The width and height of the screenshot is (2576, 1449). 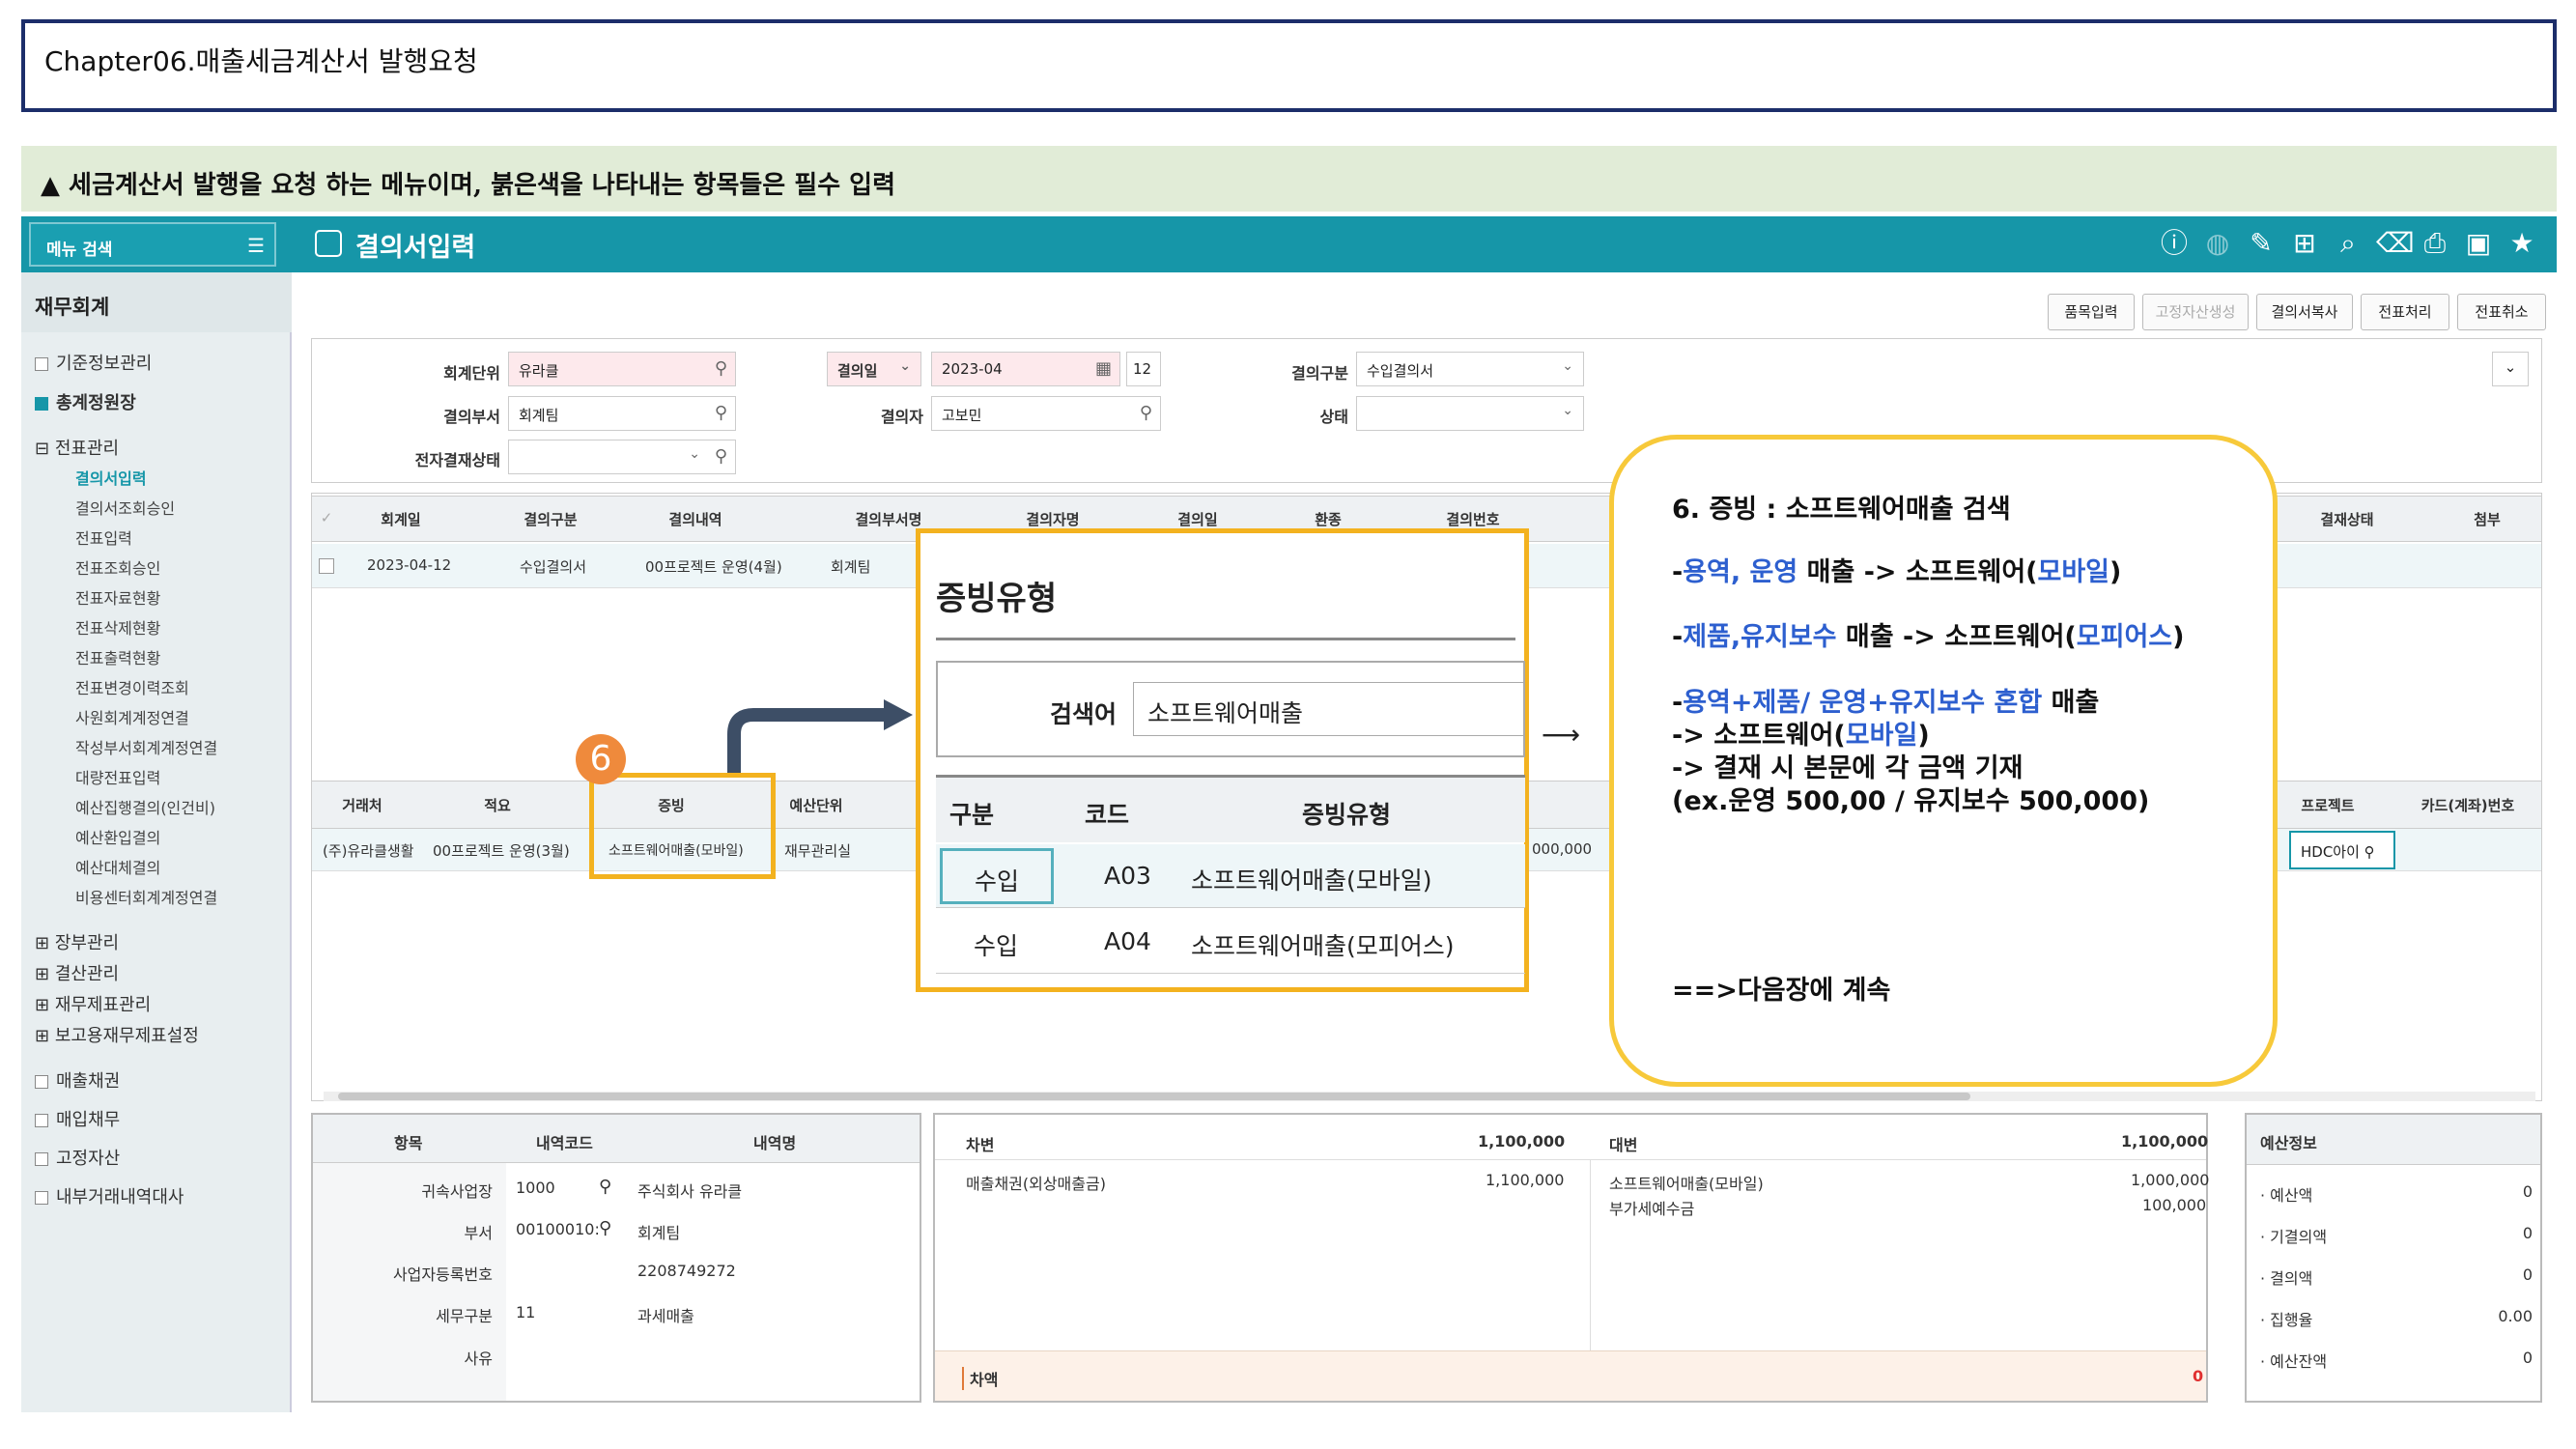 I want to click on copy-button: 결의서복사, so click(x=2304, y=312).